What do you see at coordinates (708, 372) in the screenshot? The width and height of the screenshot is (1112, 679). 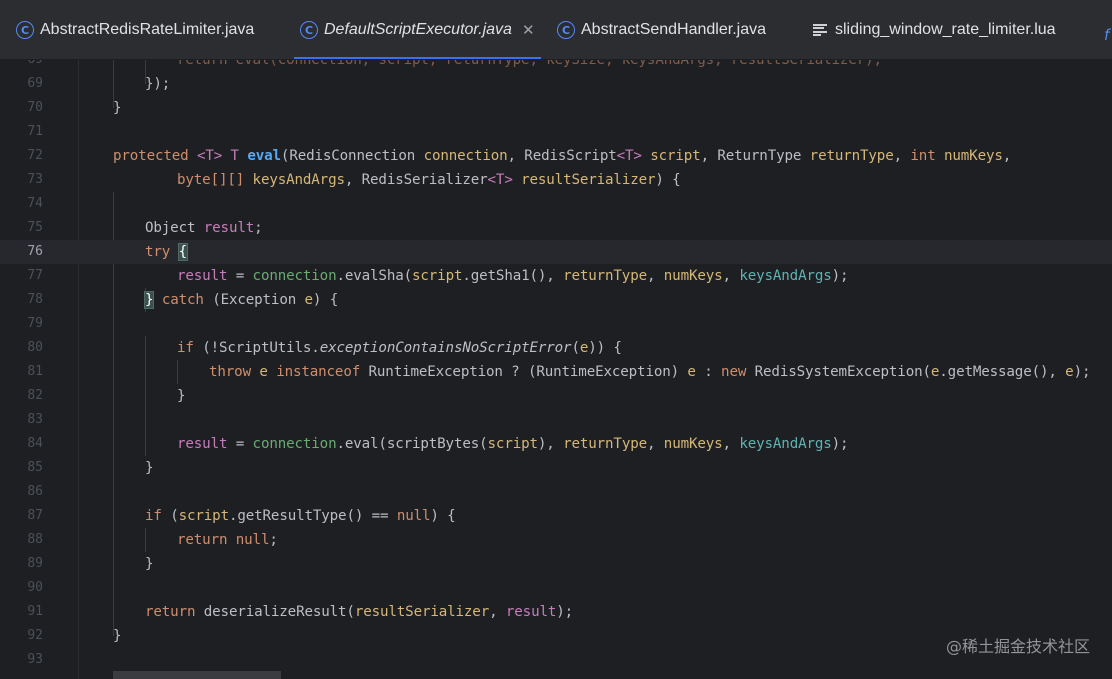 I see `token: :` at bounding box center [708, 372].